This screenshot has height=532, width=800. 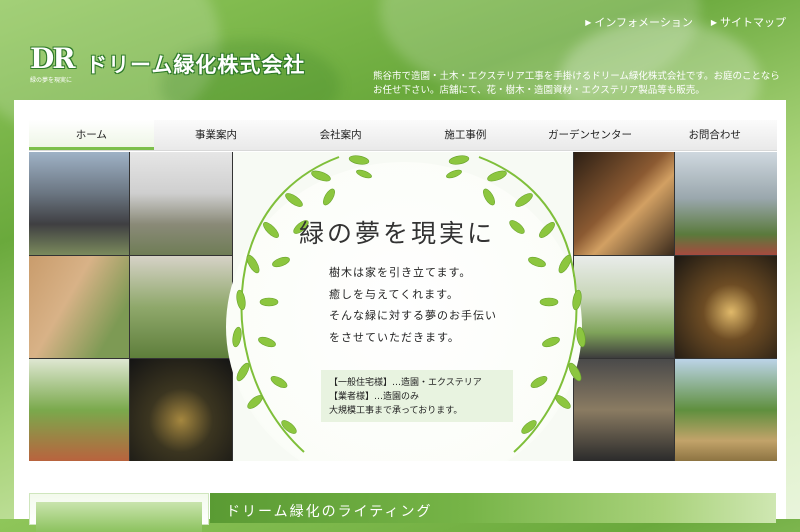 What do you see at coordinates (465, 135) in the screenshot?
I see `nav-item-works: 施工事例` at bounding box center [465, 135].